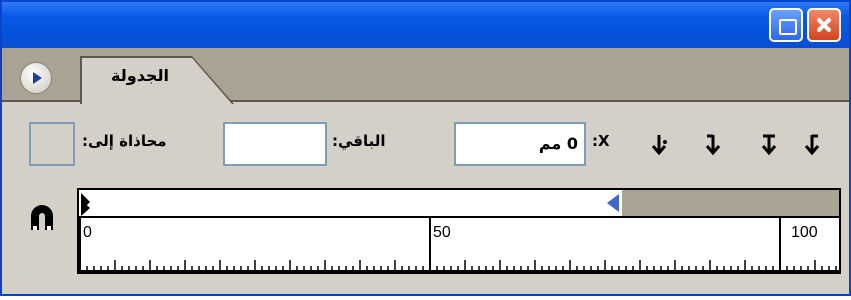  Describe the element at coordinates (520, 144) in the screenshot. I see `x-position-input: 0 مم` at that location.